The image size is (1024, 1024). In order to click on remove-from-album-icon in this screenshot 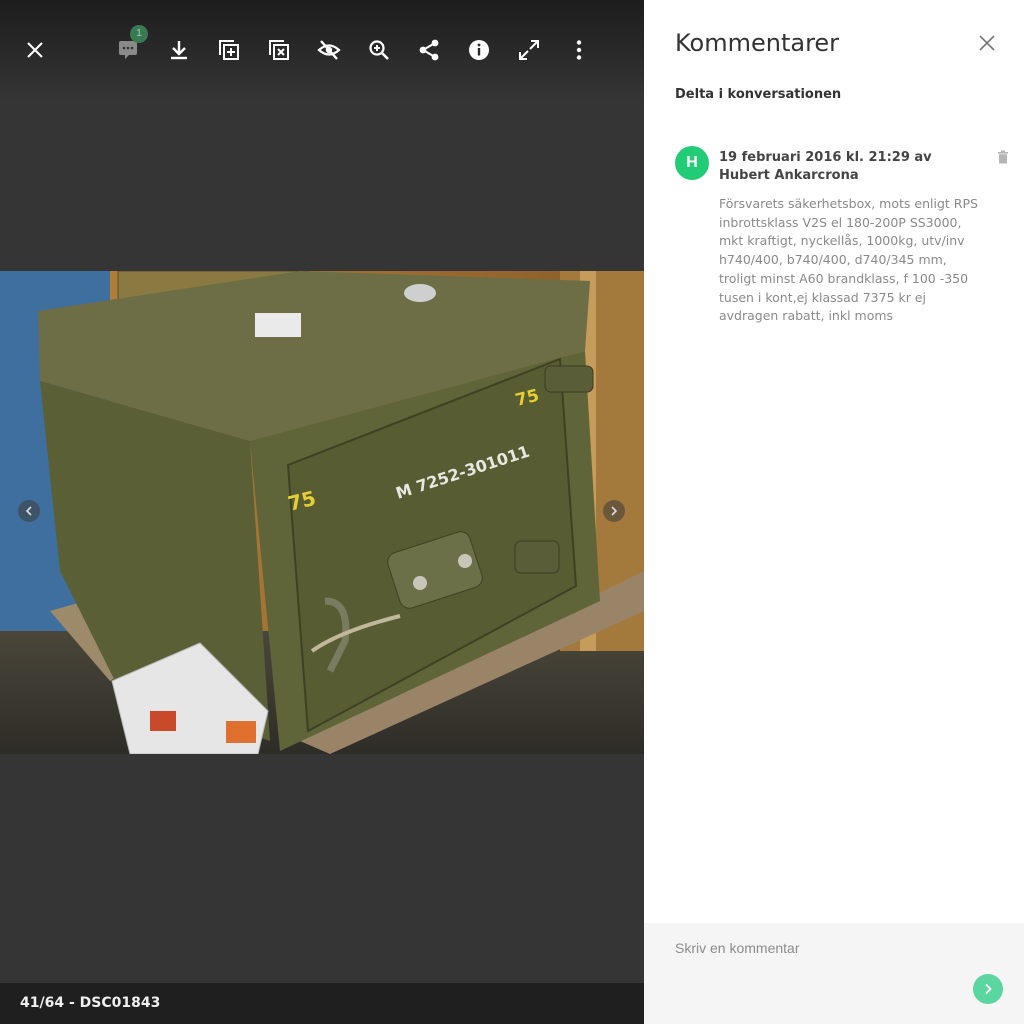, I will do `click(279, 50)`.